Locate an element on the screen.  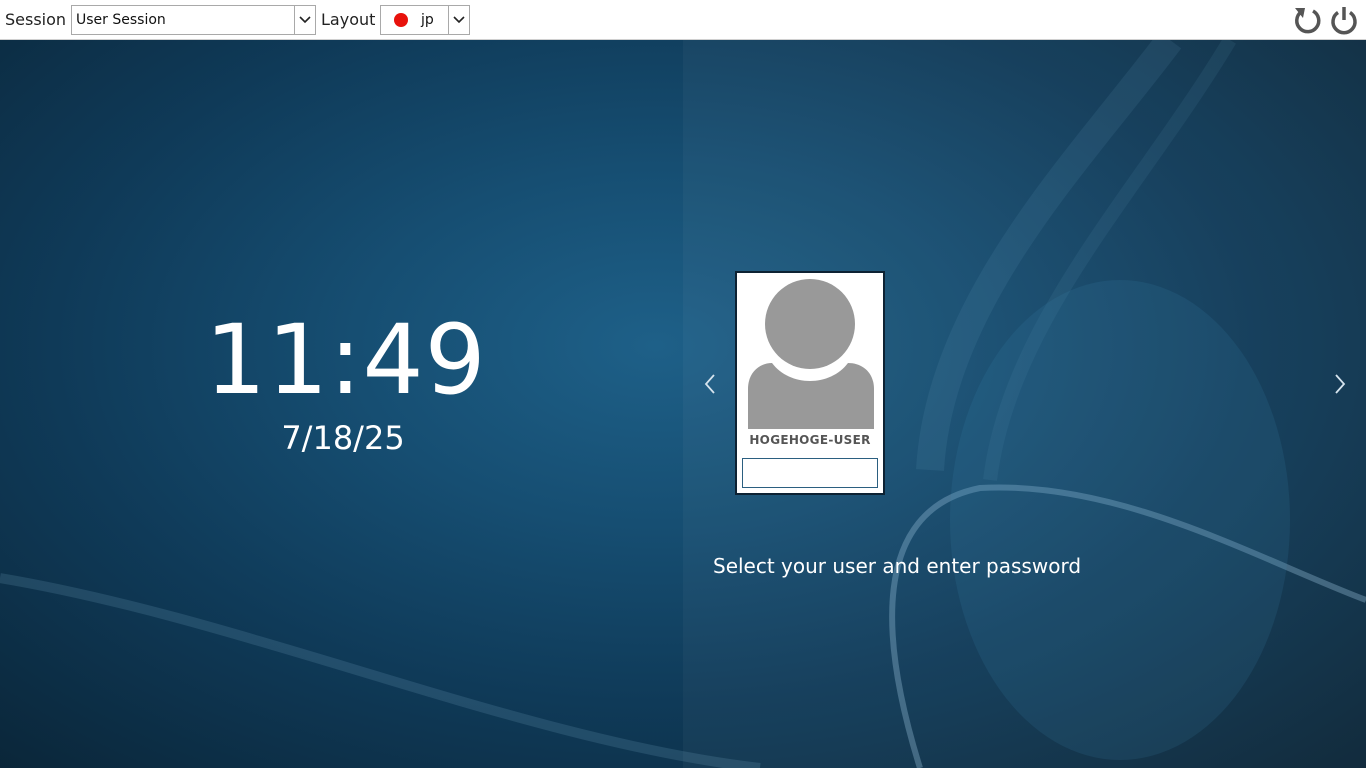
keyboard-layout-select: jp is located at coordinates (425, 20).